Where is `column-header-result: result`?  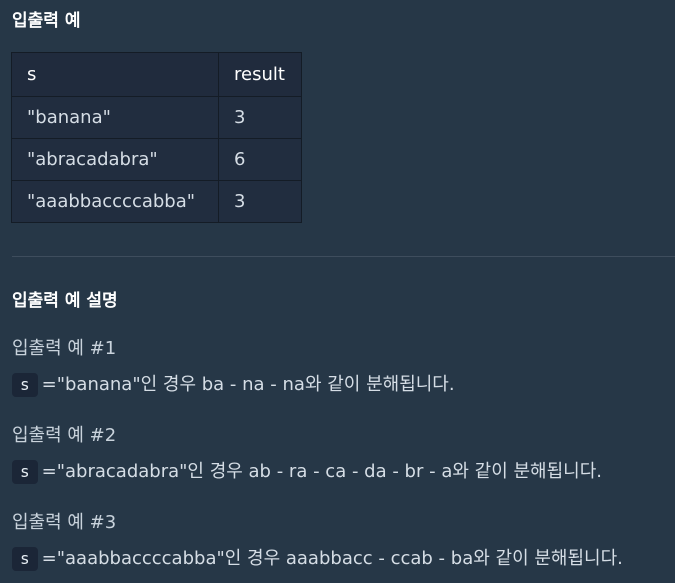
column-header-result: result is located at coordinates (260, 74).